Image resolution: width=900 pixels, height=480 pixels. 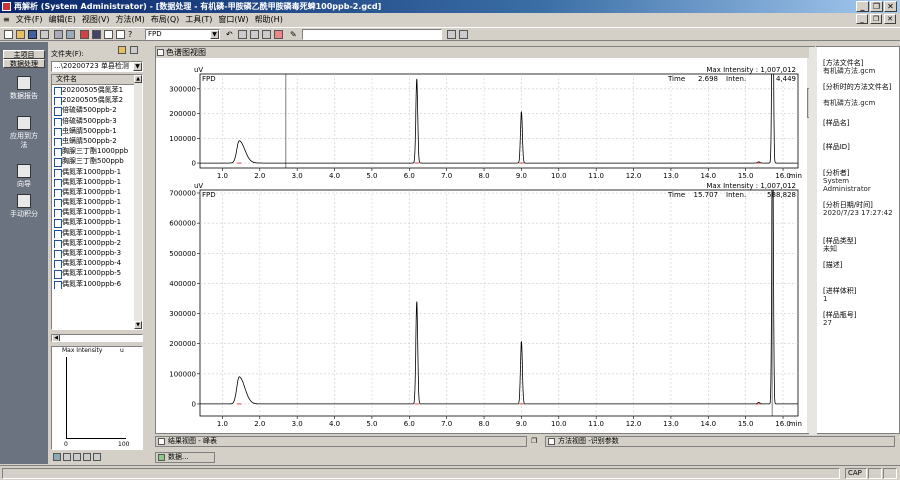 What do you see at coordinates (87, 457) in the screenshot?
I see `settings-icon` at bounding box center [87, 457].